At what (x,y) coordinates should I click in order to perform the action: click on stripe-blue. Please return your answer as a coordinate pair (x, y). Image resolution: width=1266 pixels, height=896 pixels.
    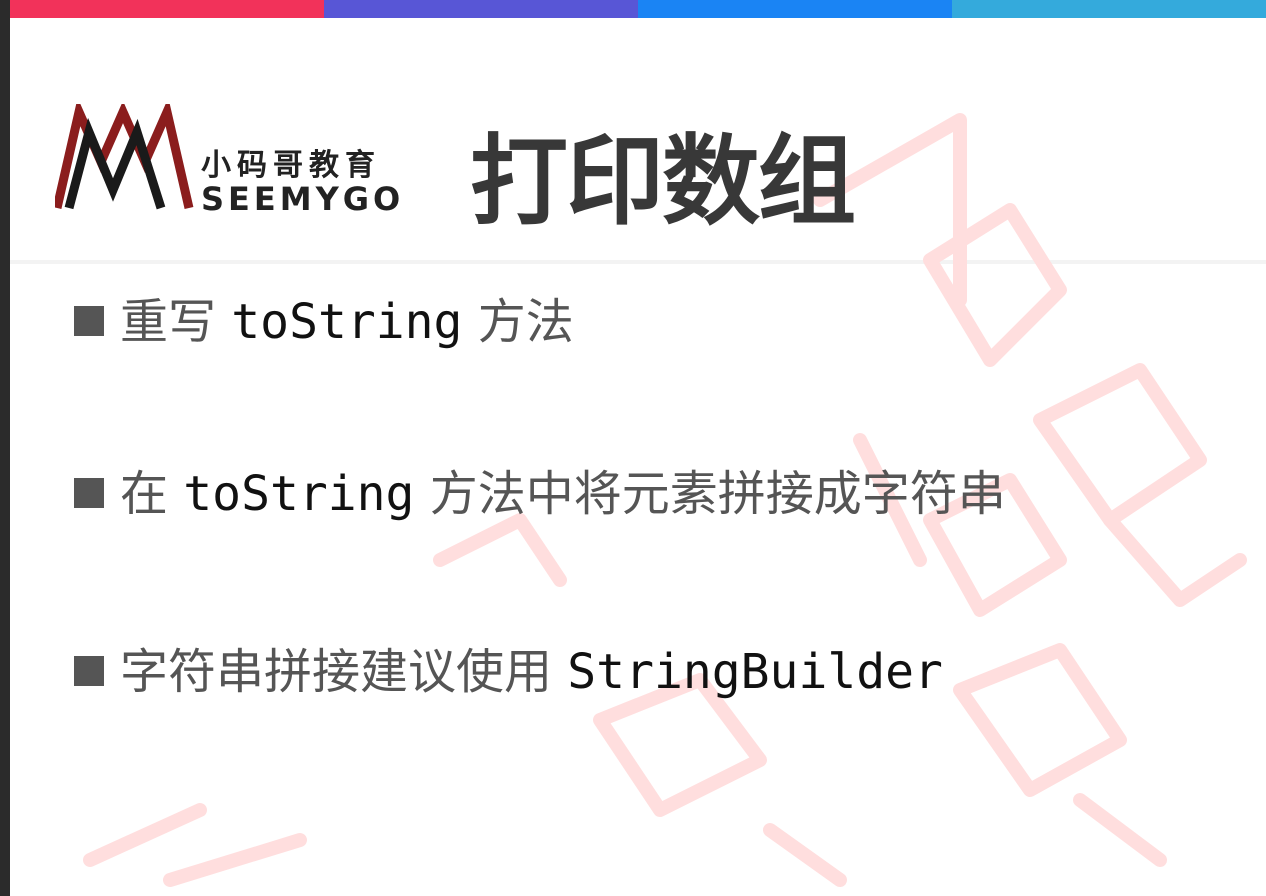
    Looking at the image, I should click on (795, 9).